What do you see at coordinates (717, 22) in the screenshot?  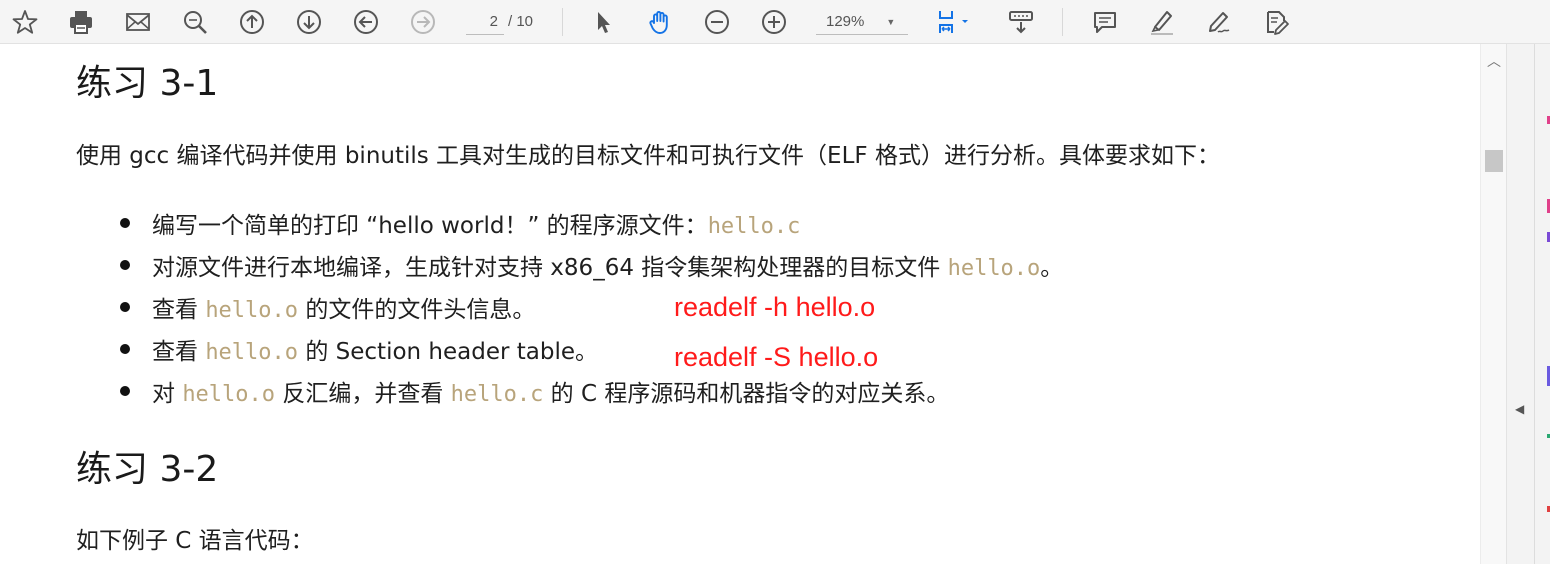 I see `zoom-out-icon` at bounding box center [717, 22].